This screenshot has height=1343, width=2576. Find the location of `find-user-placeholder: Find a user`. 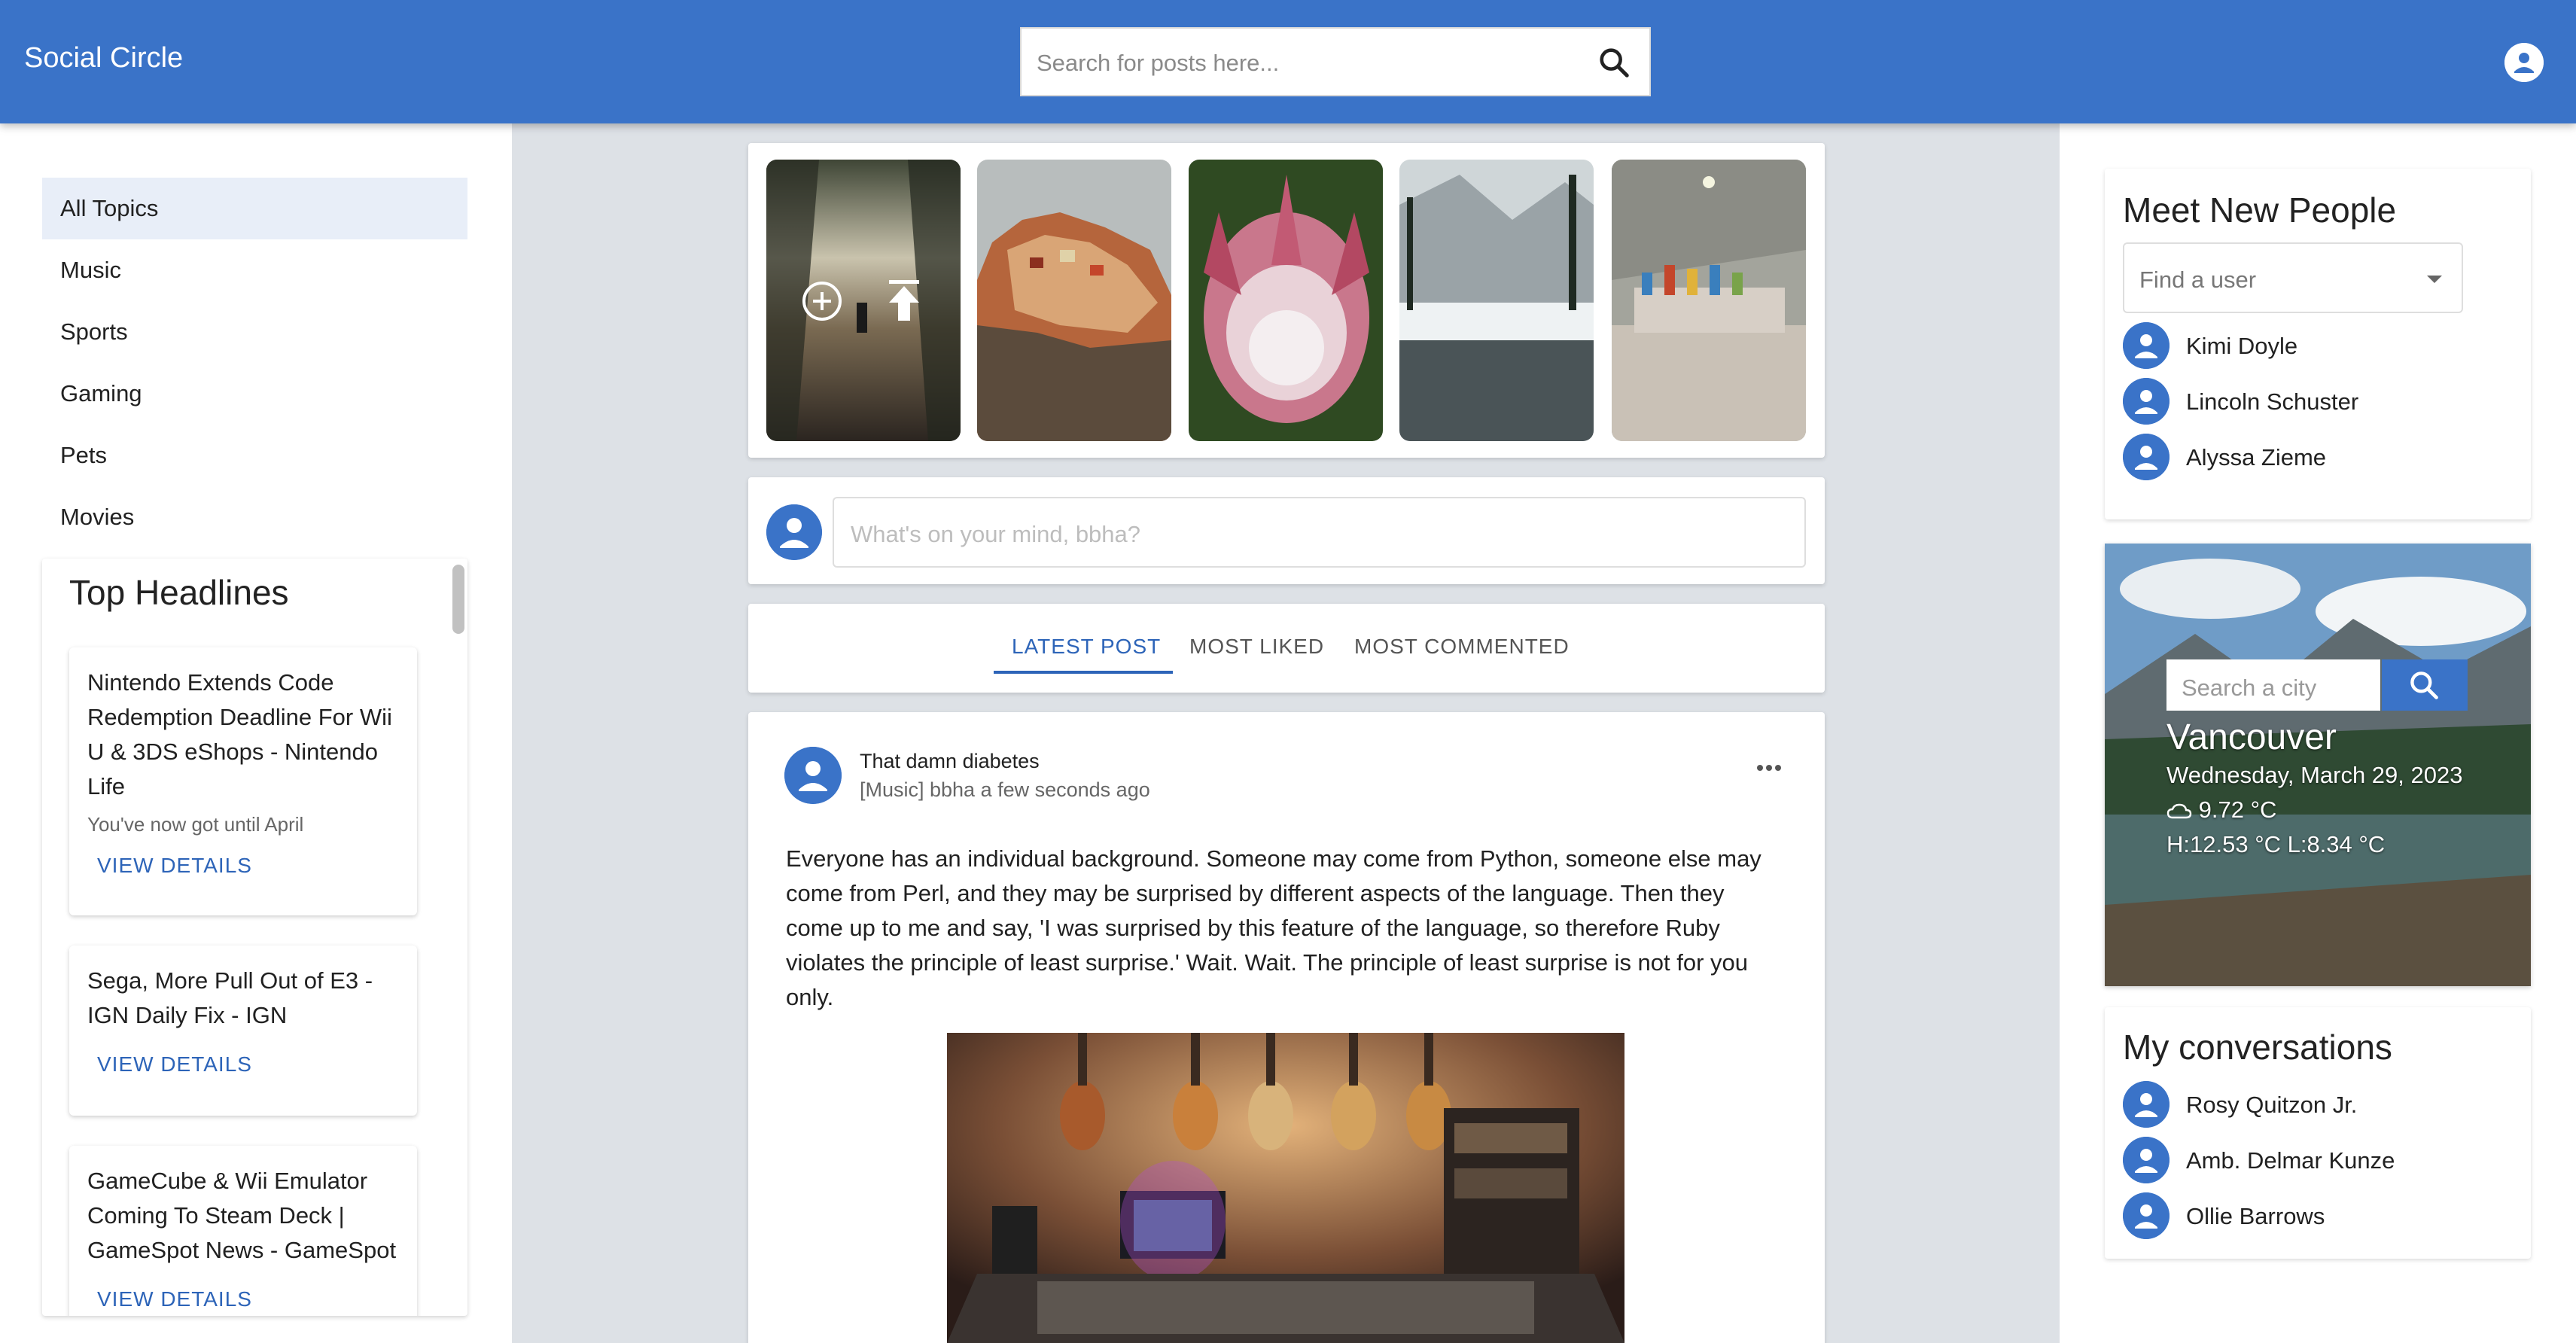

find-user-placeholder: Find a user is located at coordinates (2197, 280).